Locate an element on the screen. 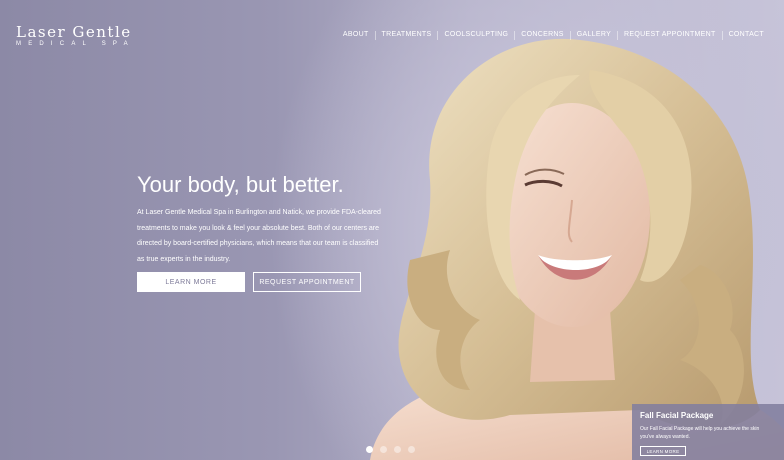 Image resolution: width=784 pixels, height=460 pixels. nav-contact: CONTACT is located at coordinates (746, 35).